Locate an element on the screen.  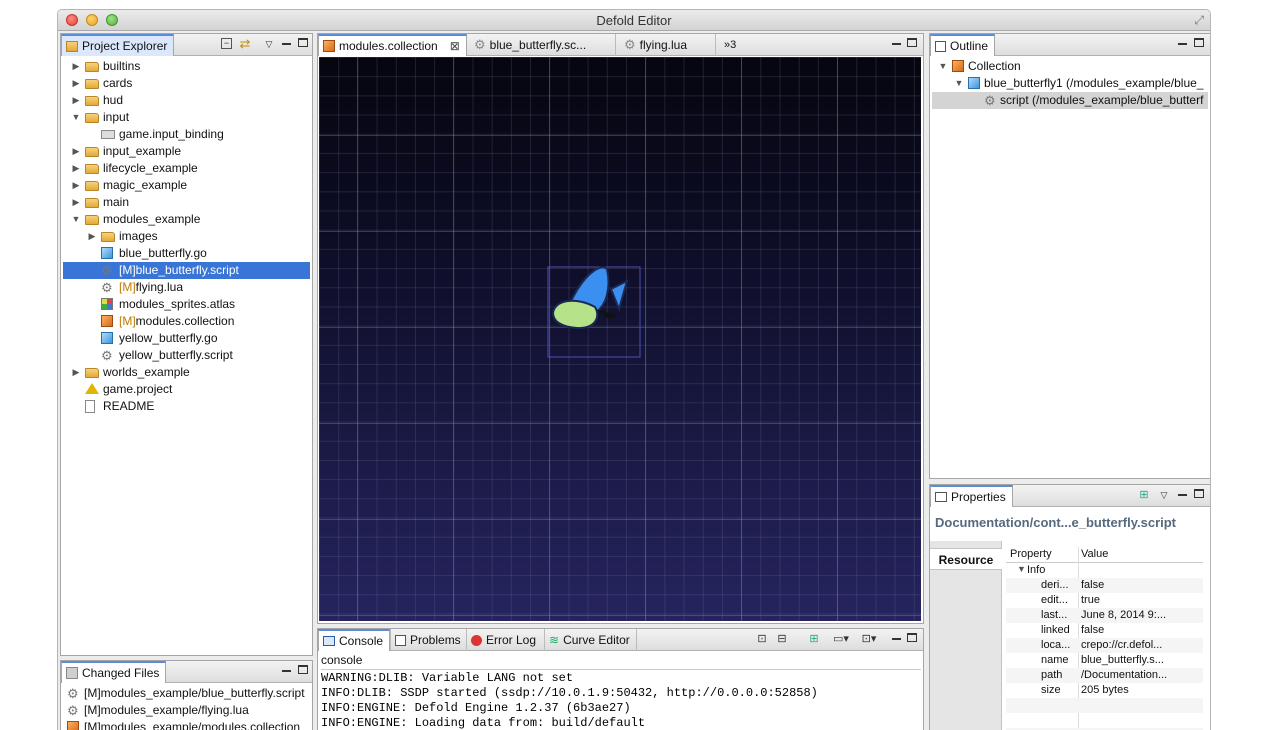
fullscreen-icon: ⤢ is located at coordinates (1199, 20).